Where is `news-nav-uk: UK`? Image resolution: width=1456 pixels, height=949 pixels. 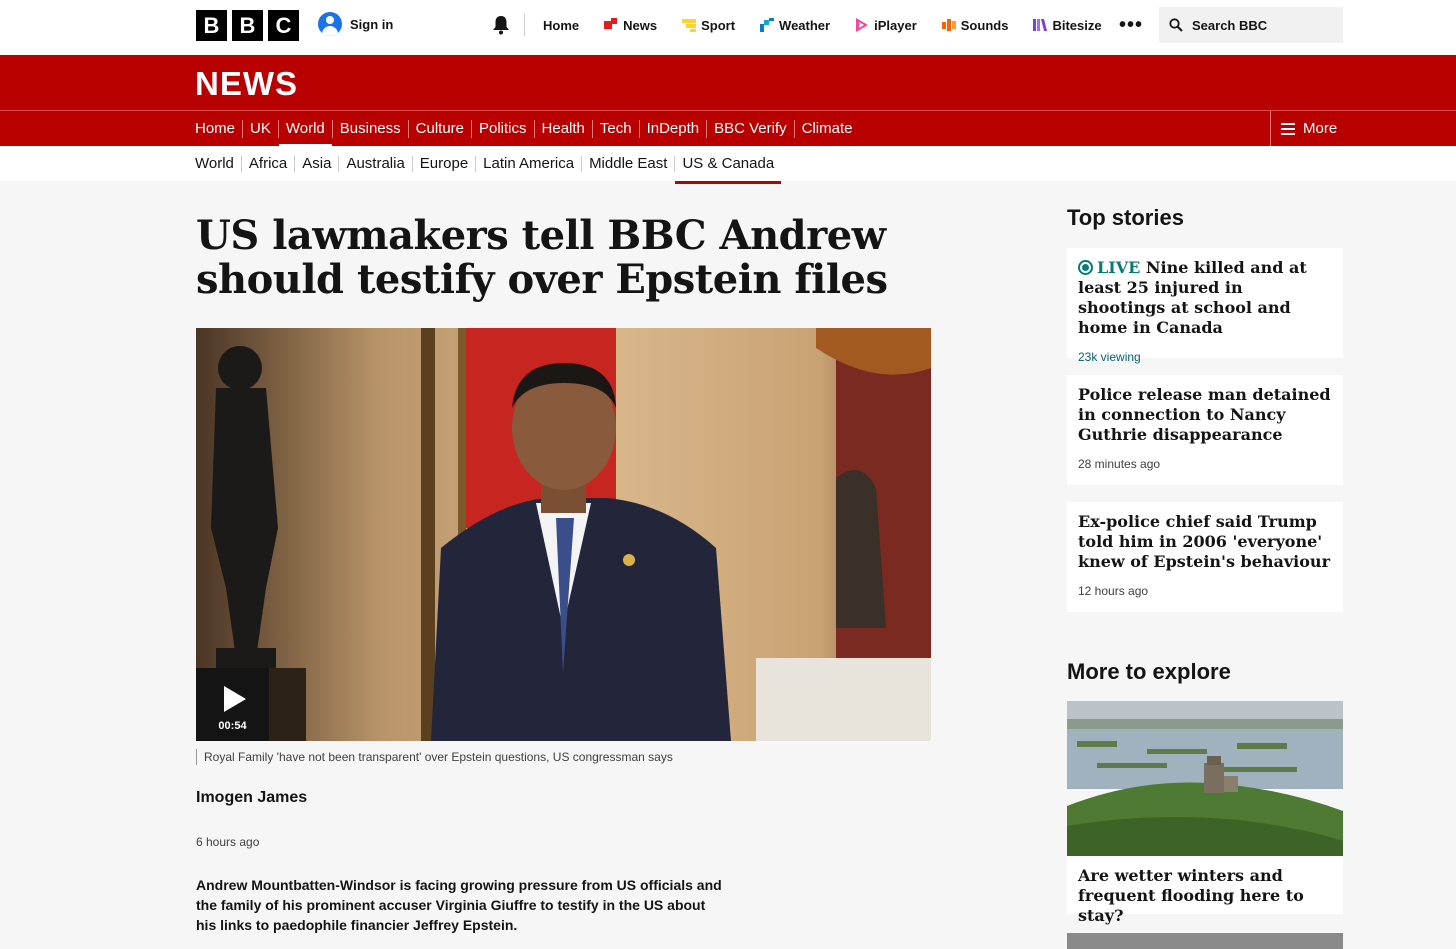 news-nav-uk: UK is located at coordinates (260, 128).